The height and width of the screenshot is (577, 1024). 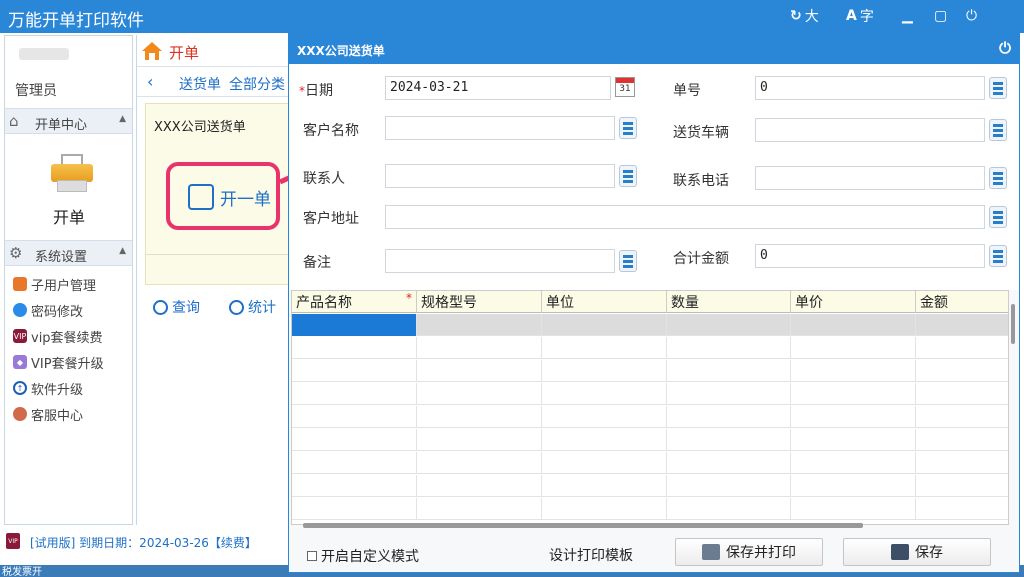 I want to click on total-label: 合计金额, so click(x=701, y=259).